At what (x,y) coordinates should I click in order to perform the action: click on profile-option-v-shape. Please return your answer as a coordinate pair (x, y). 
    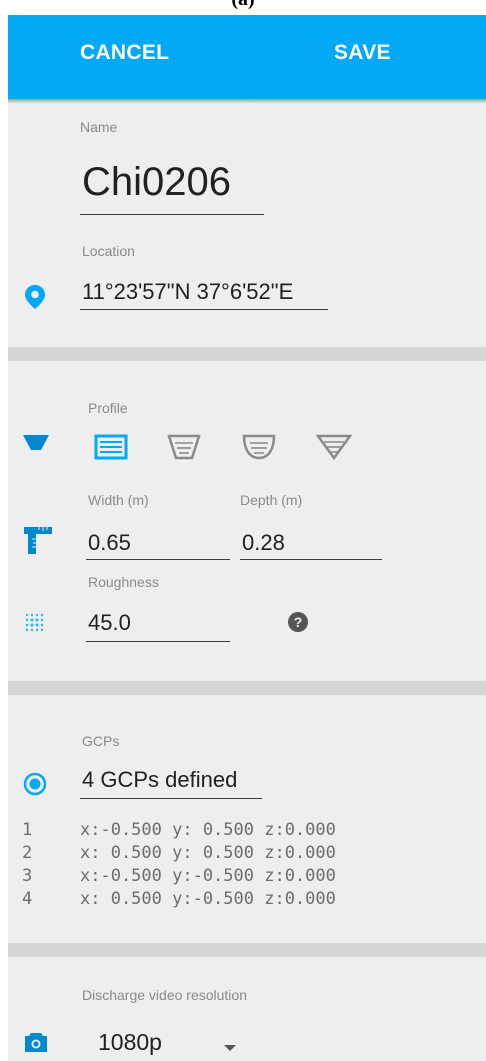
    Looking at the image, I should click on (334, 447).